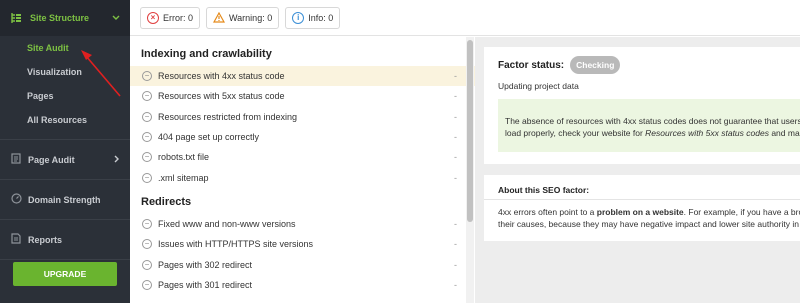 The image size is (800, 303). Describe the element at coordinates (65, 96) in the screenshot. I see `sidebar-item-pages: Pages` at that location.